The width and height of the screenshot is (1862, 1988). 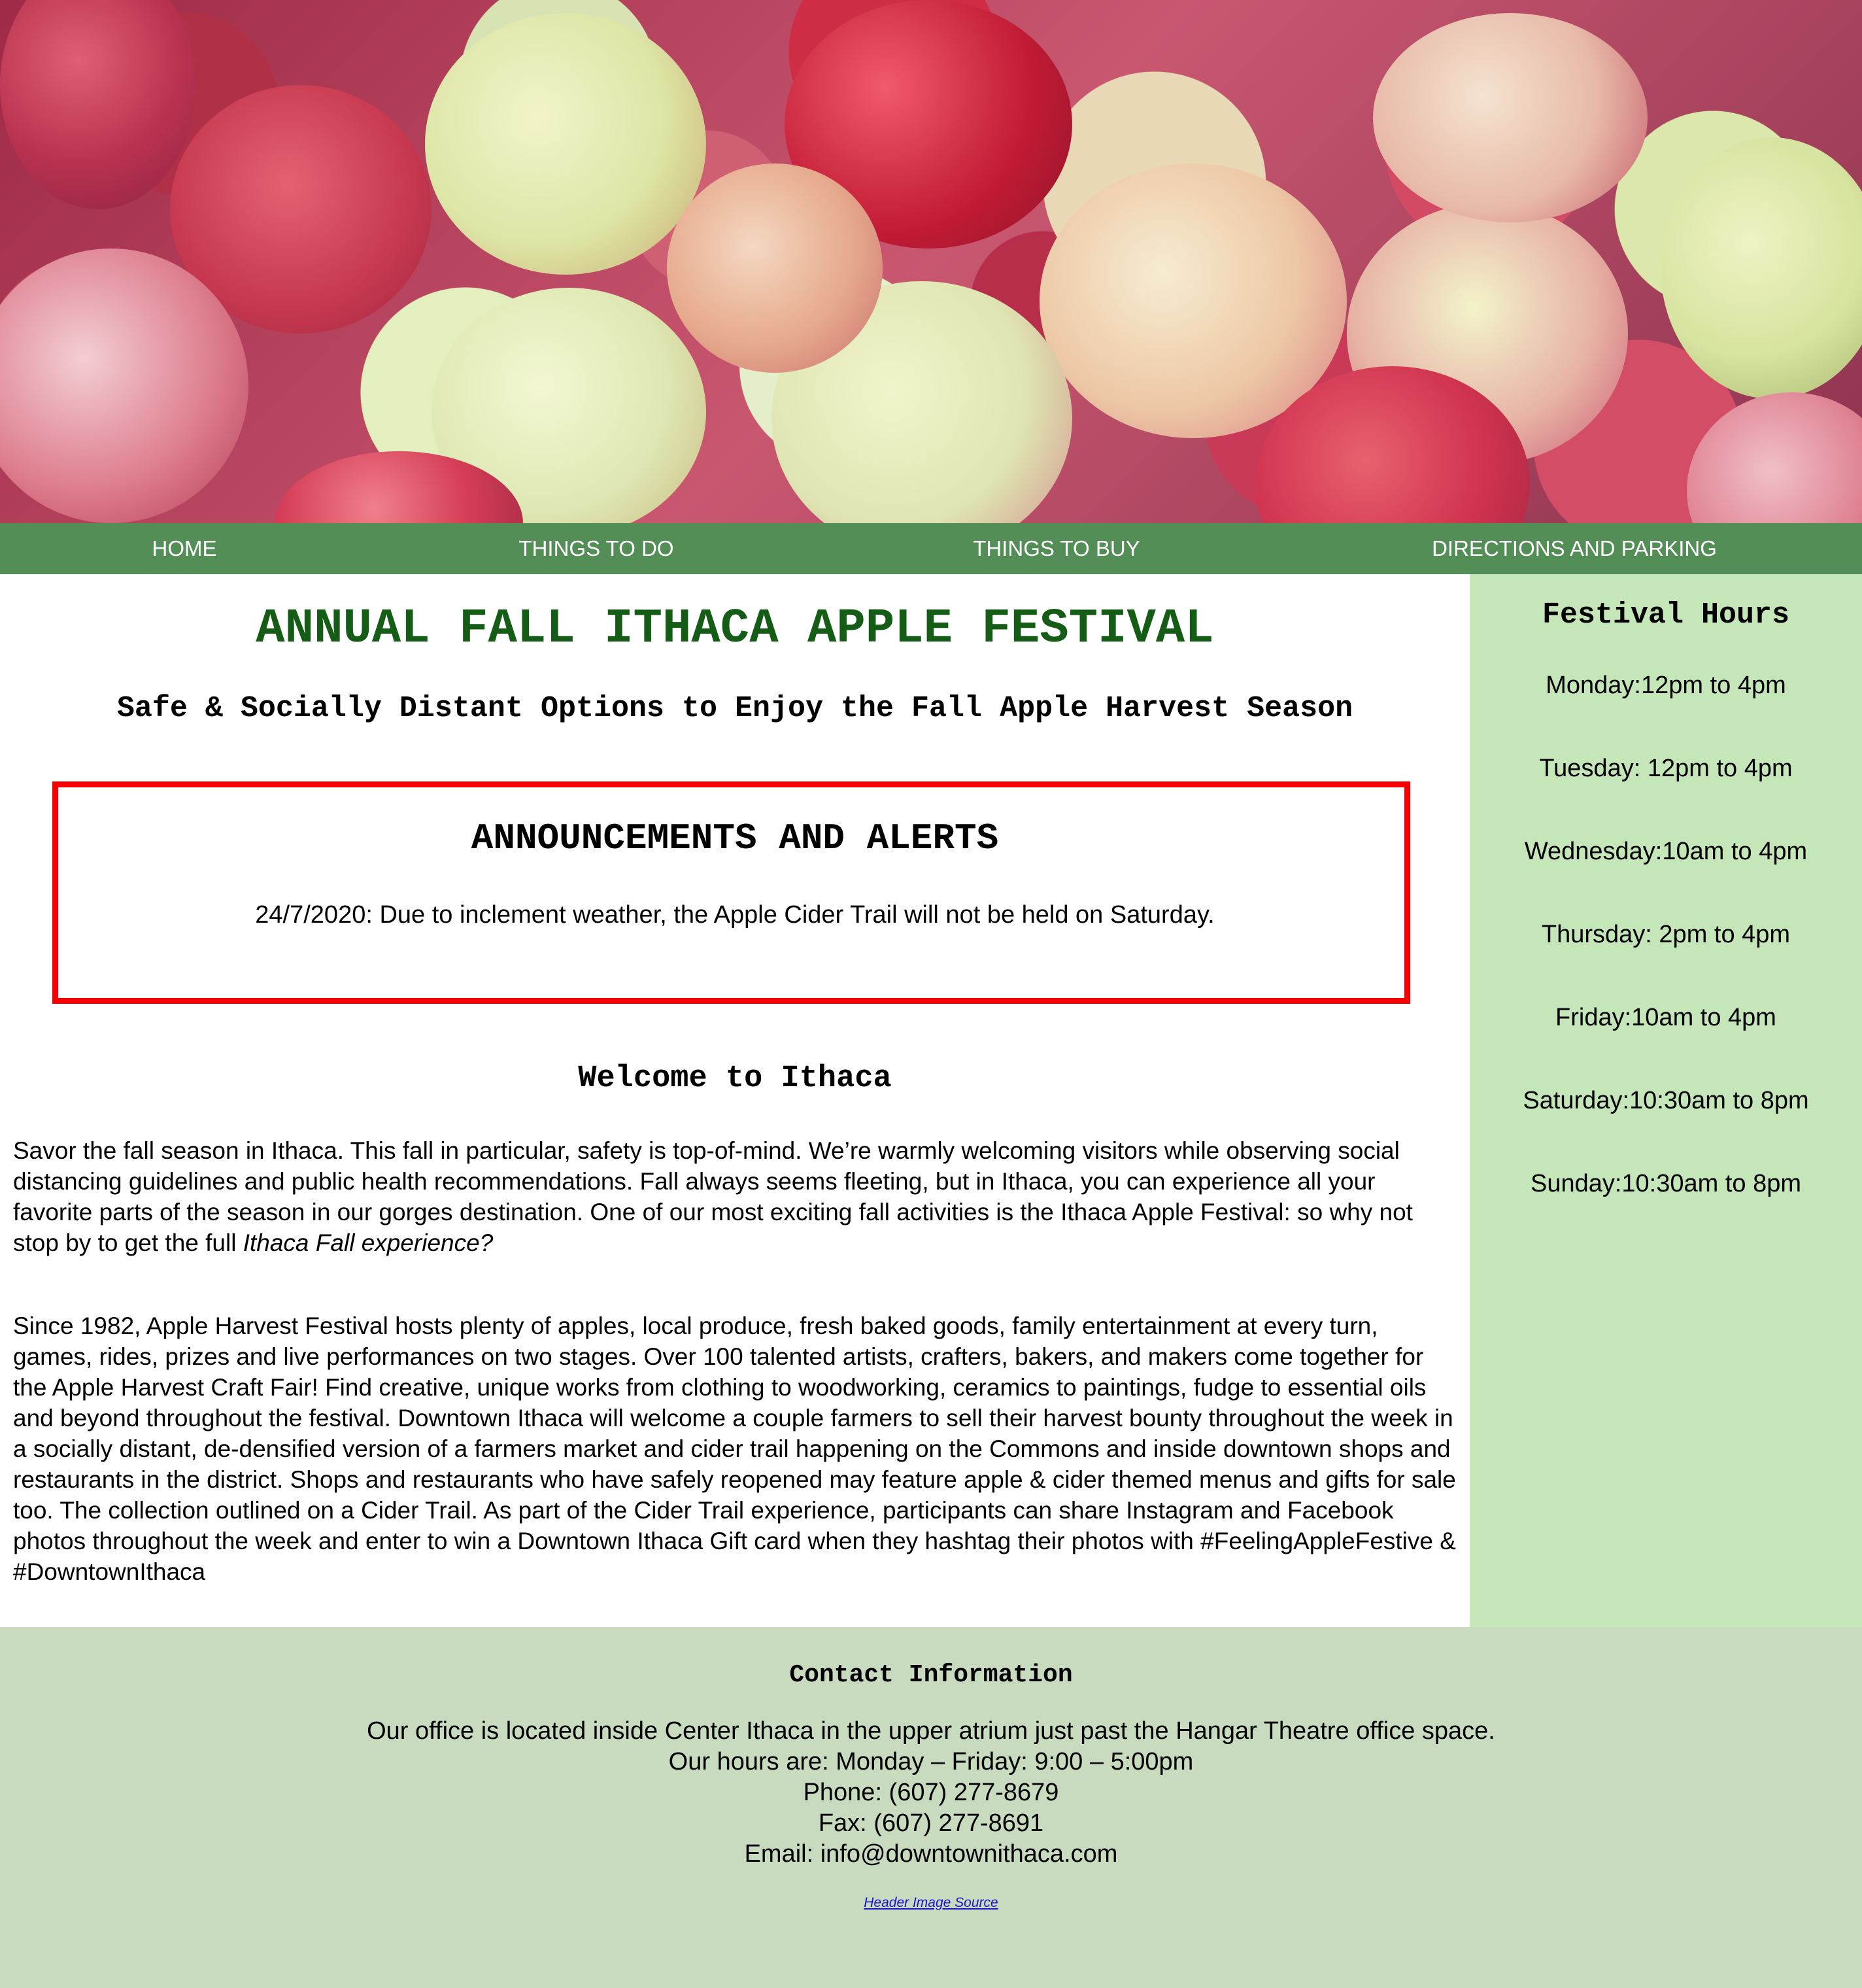 What do you see at coordinates (185, 548) in the screenshot?
I see `nav-home-link: HOME` at bounding box center [185, 548].